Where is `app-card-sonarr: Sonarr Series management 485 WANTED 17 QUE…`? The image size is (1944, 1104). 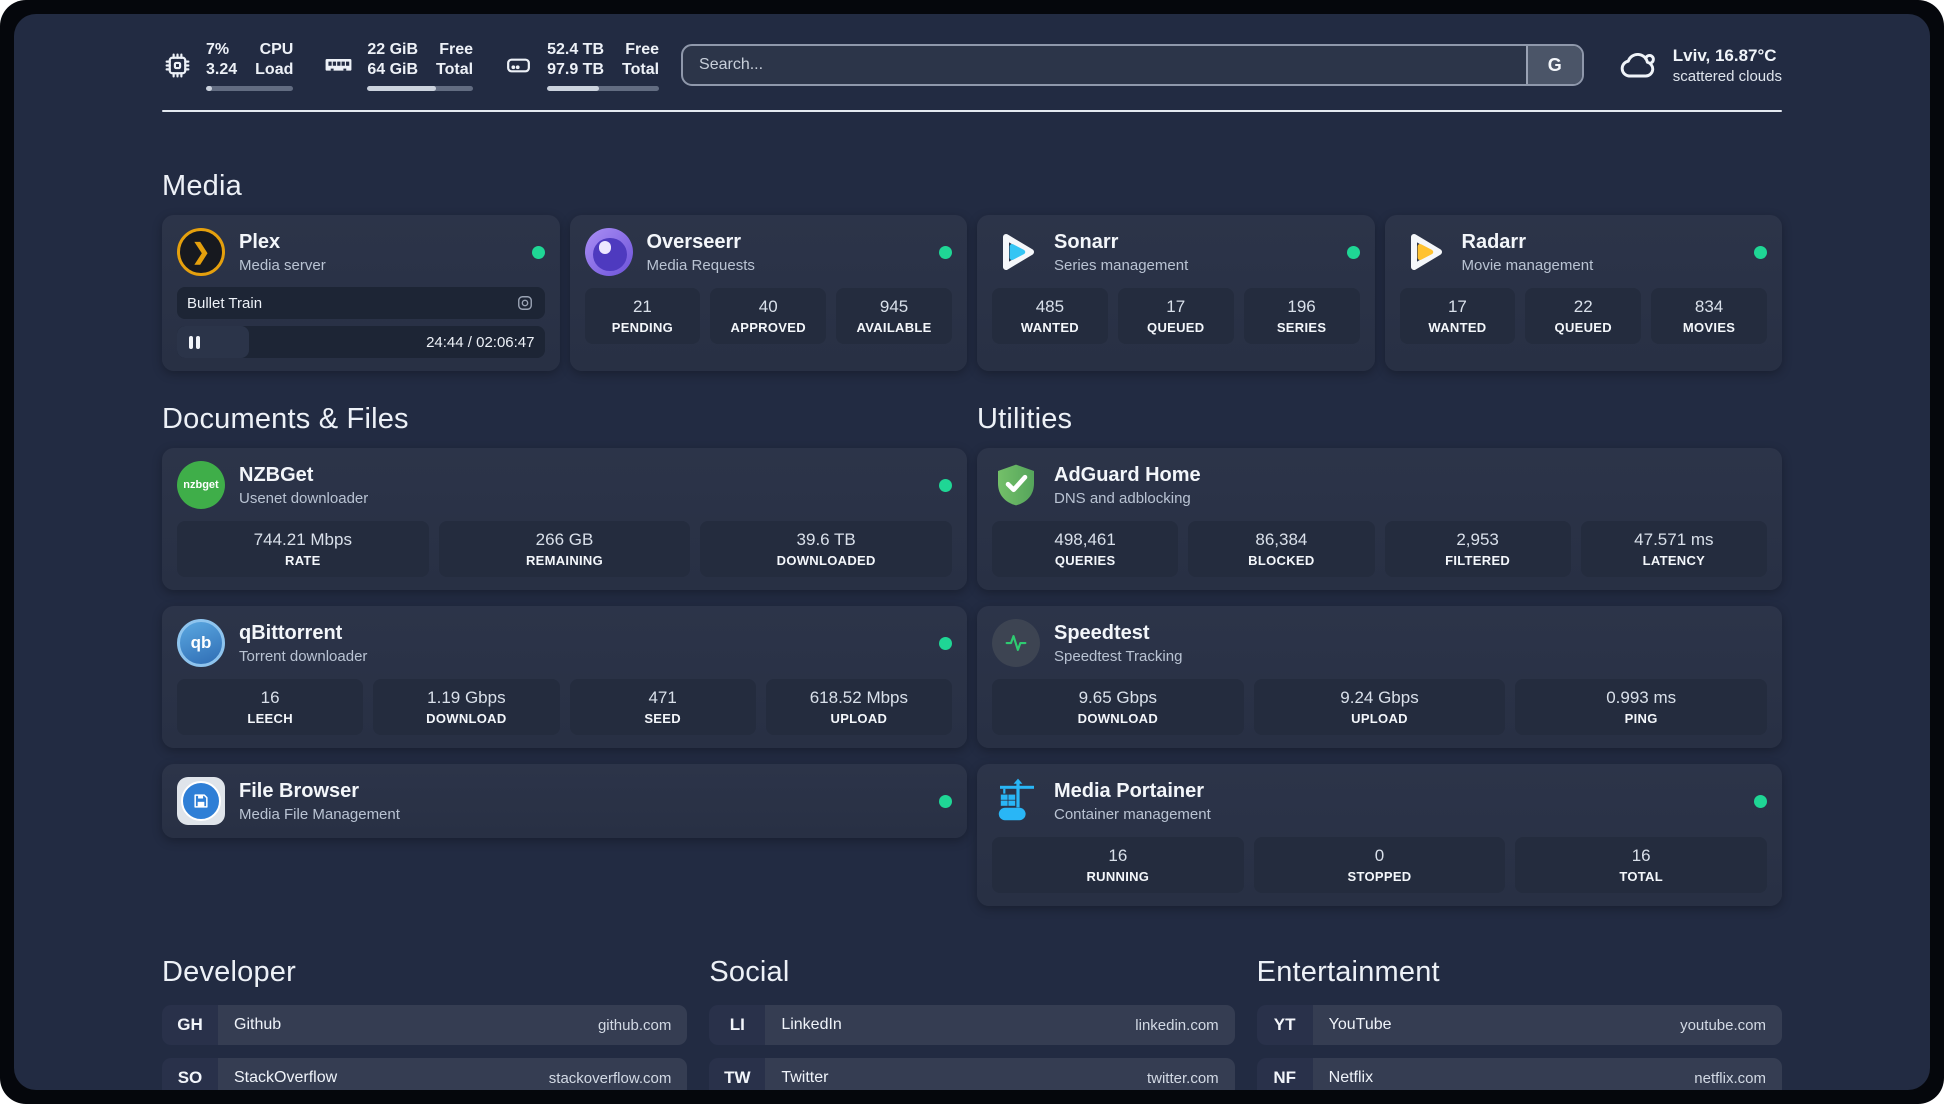 app-card-sonarr: Sonarr Series management 485 WANTED 17 QUE… is located at coordinates (1176, 293).